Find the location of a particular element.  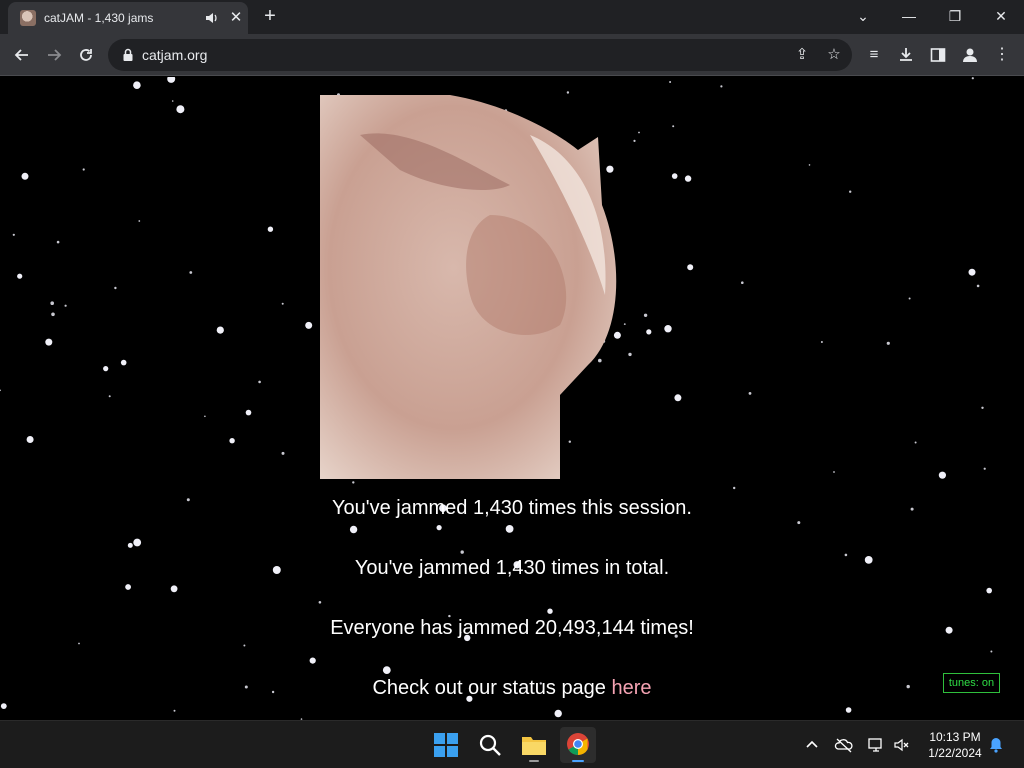

status-page-link: here is located at coordinates (632, 688).